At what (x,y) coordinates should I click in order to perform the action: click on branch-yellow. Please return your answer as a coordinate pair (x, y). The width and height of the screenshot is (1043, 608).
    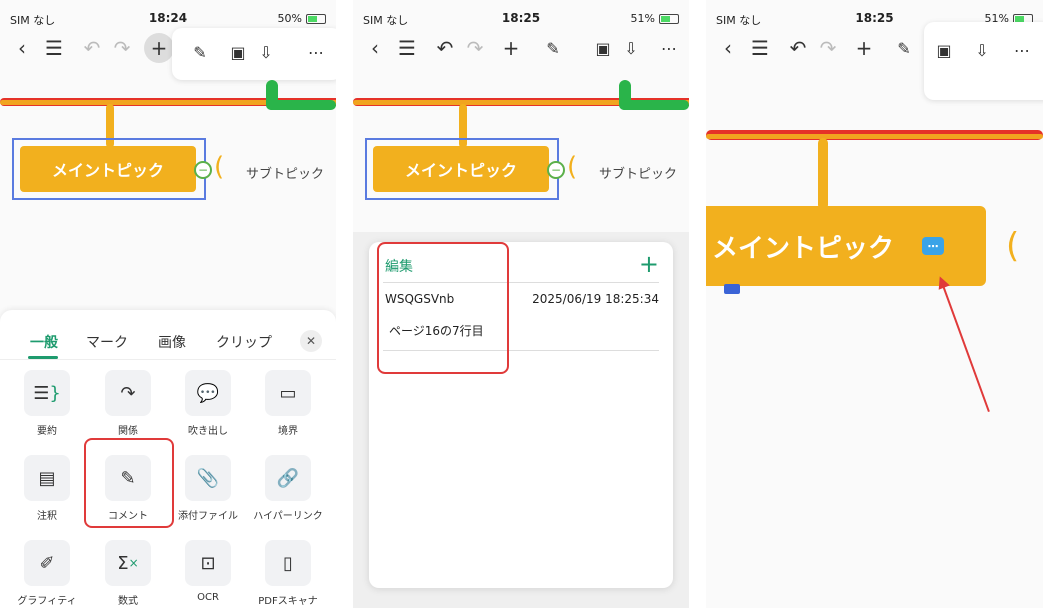
    Looking at the image, I should click on (874, 136).